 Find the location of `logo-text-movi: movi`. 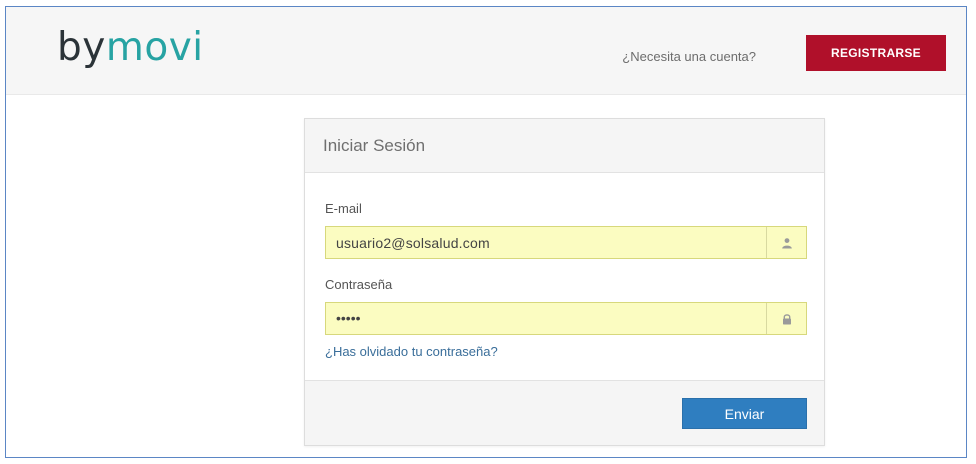

logo-text-movi: movi is located at coordinates (154, 47).